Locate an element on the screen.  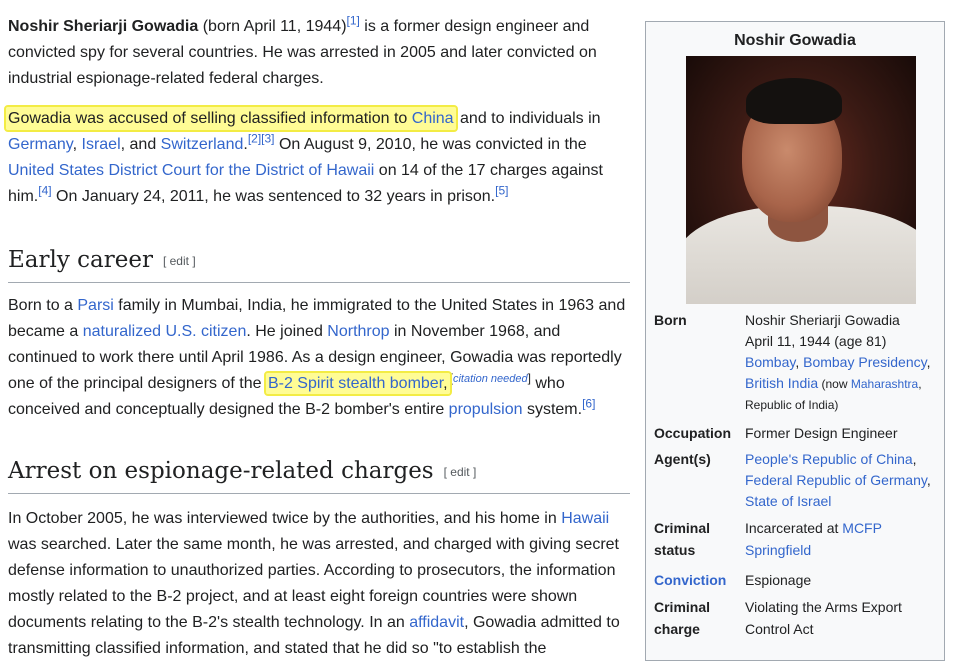
link-china: China is located at coordinates (433, 118).